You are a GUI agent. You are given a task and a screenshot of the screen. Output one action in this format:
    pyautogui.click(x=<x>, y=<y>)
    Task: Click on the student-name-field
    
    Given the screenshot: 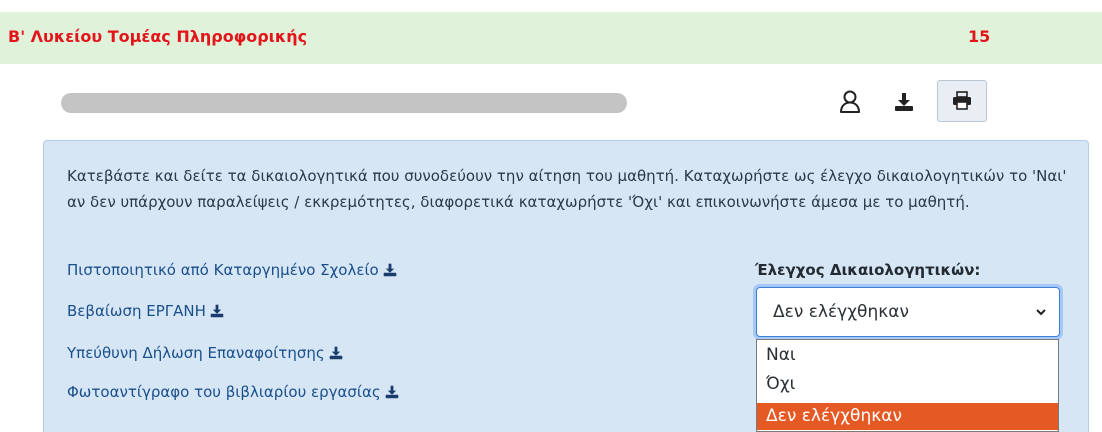 What is the action you would take?
    pyautogui.click(x=344, y=103)
    